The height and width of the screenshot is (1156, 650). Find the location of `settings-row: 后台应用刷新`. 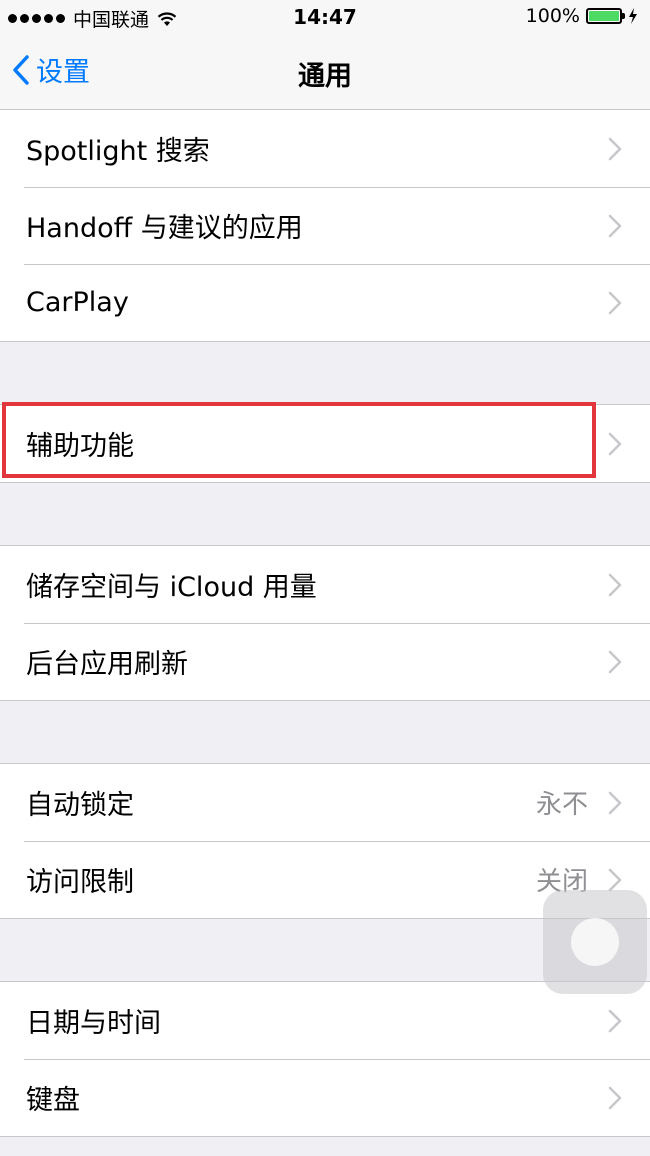

settings-row: 后台应用刷新 is located at coordinates (325, 661).